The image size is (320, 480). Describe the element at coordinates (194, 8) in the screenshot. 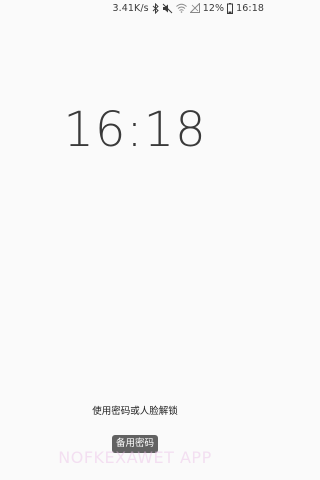

I see `signal-icon` at that location.